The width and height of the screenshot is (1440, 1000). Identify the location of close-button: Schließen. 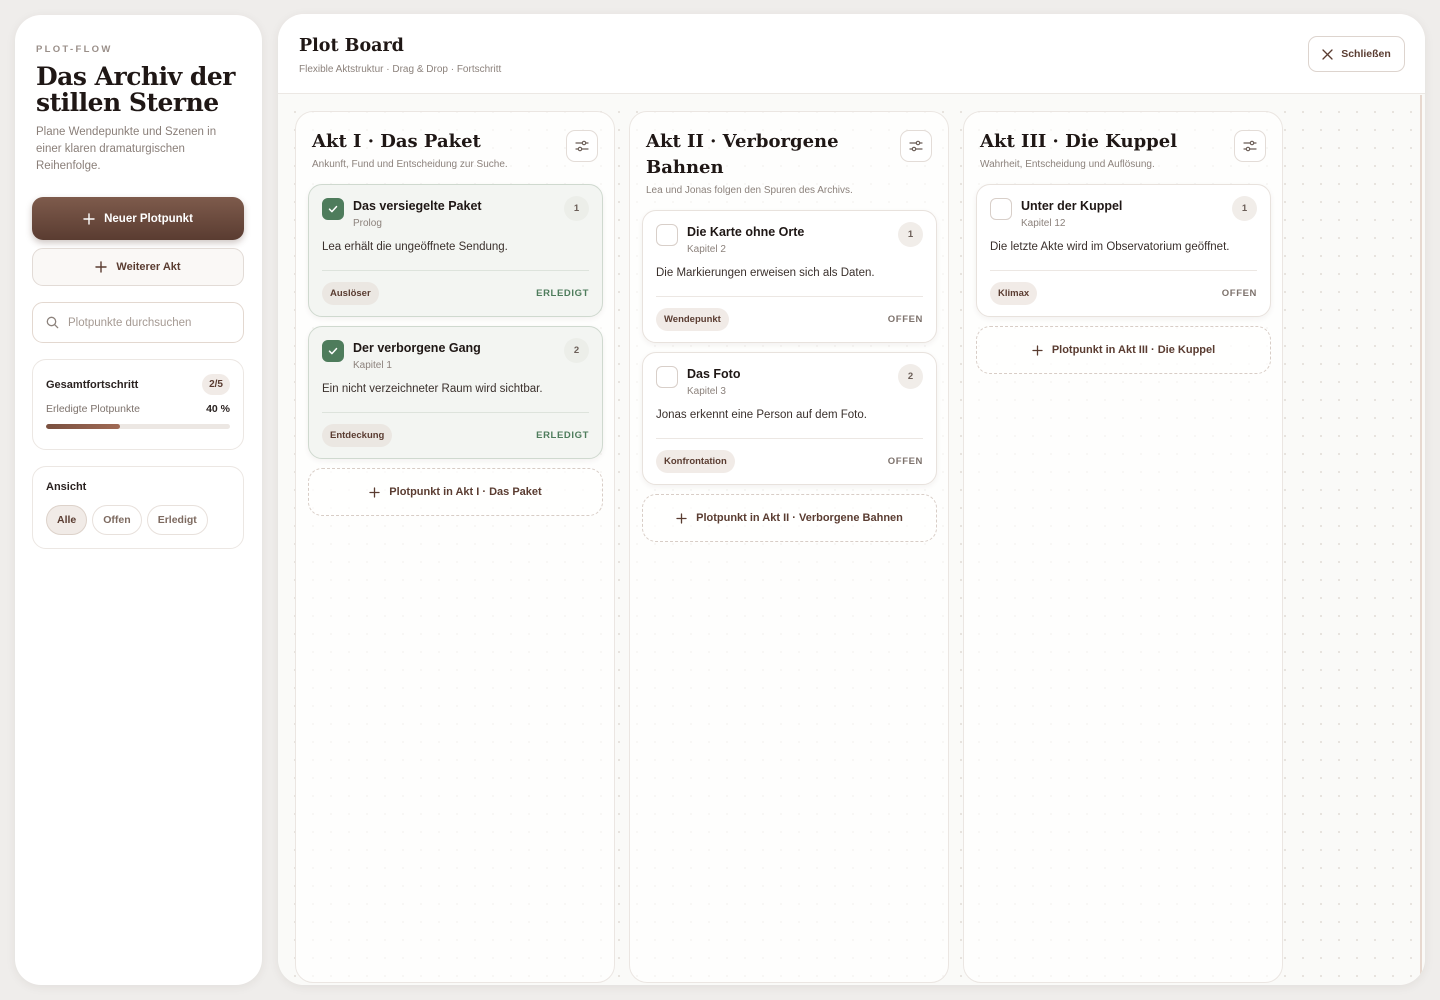
(1356, 54).